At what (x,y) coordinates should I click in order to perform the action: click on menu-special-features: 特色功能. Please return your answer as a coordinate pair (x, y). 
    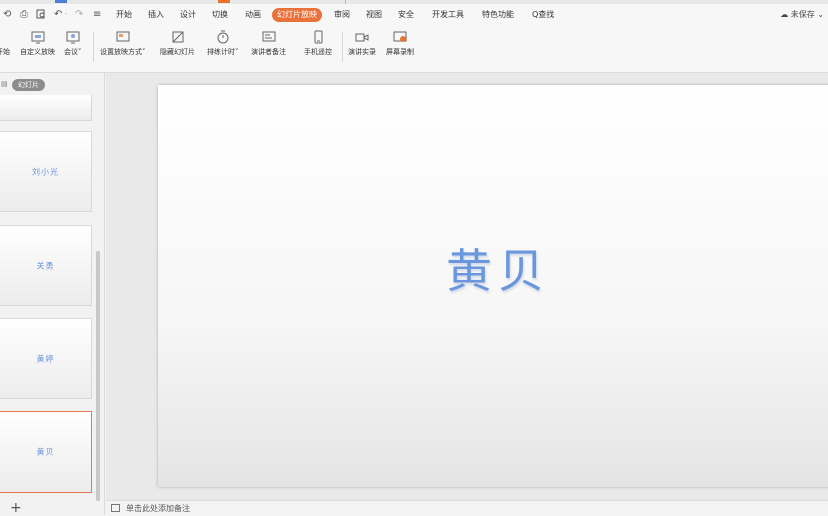
    Looking at the image, I should click on (498, 15).